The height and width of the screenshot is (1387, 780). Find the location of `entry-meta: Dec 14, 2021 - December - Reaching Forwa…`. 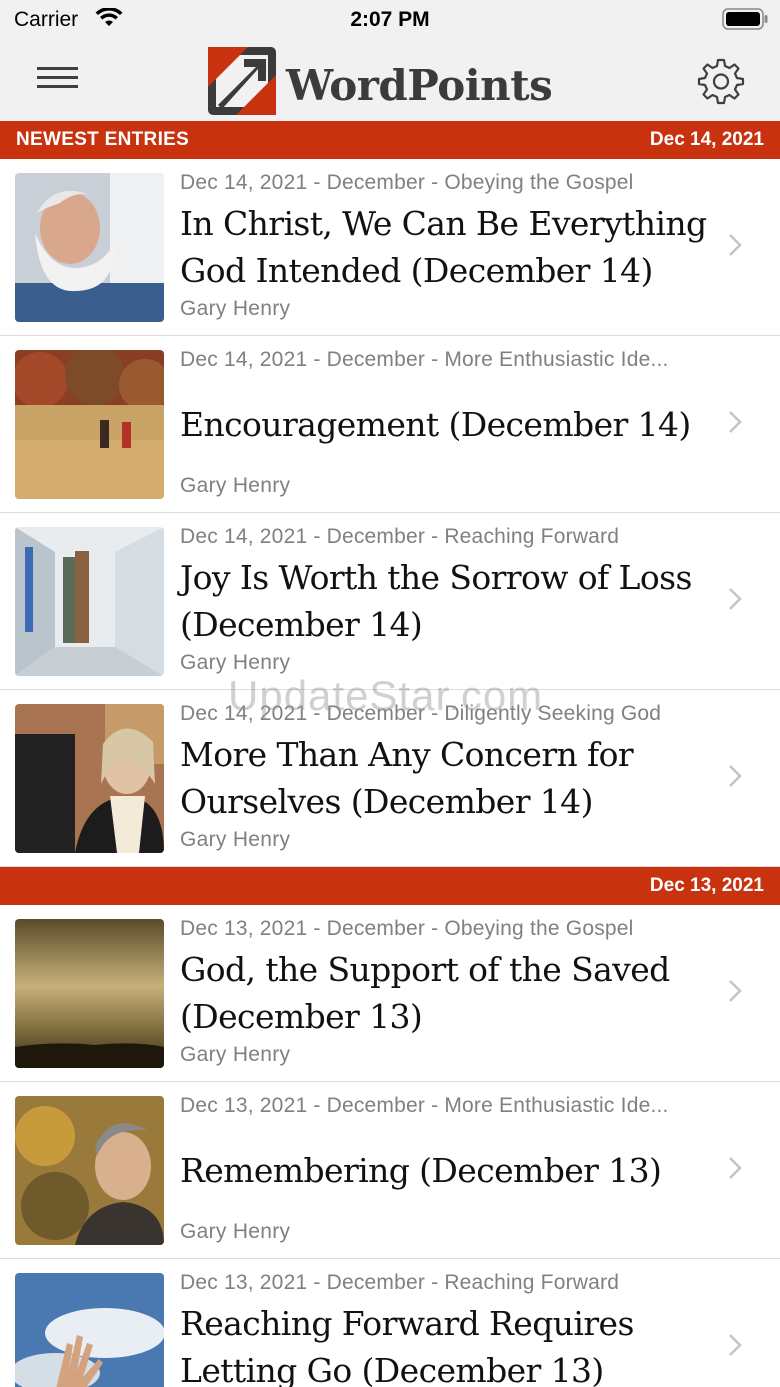

entry-meta: Dec 14, 2021 - December - Reaching Forwa… is located at coordinates (400, 536).